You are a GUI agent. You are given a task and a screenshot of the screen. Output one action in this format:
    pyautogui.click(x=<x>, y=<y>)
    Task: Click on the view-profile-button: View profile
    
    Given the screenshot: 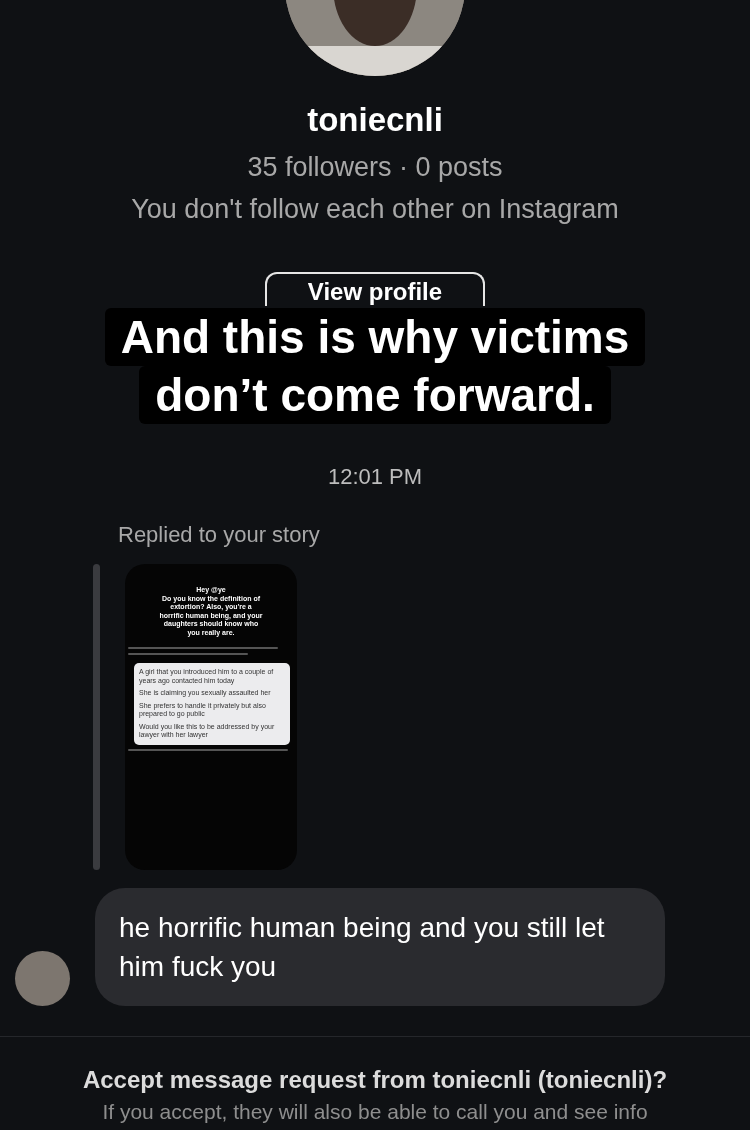 What is the action you would take?
    pyautogui.click(x=375, y=289)
    